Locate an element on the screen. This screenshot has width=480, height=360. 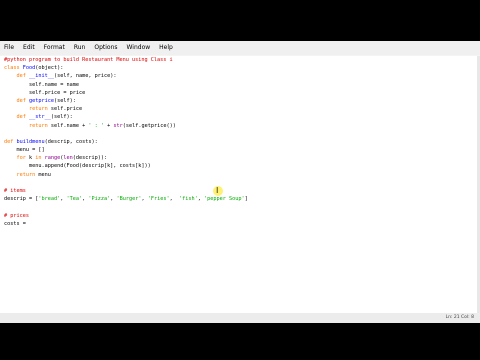
code-line: return menu is located at coordinates (126, 175).